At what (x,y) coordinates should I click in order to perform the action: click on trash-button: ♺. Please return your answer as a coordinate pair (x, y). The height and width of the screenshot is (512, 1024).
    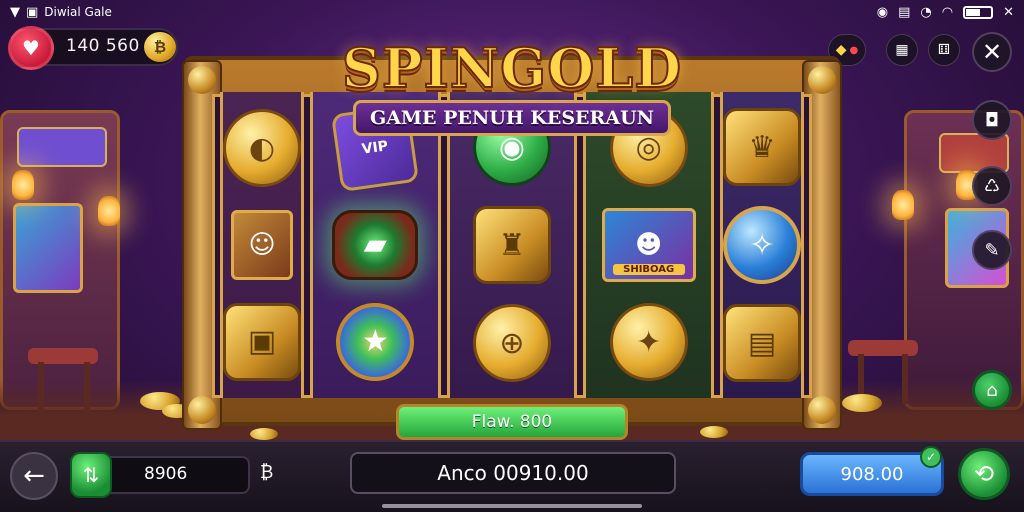
    Looking at the image, I should click on (992, 186).